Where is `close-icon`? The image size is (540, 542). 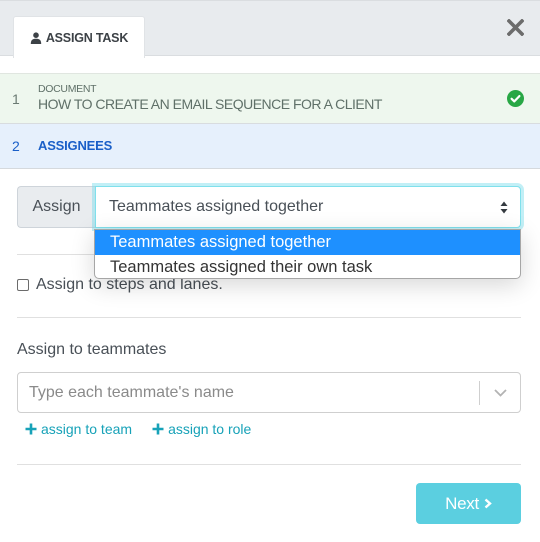
close-icon is located at coordinates (515, 27).